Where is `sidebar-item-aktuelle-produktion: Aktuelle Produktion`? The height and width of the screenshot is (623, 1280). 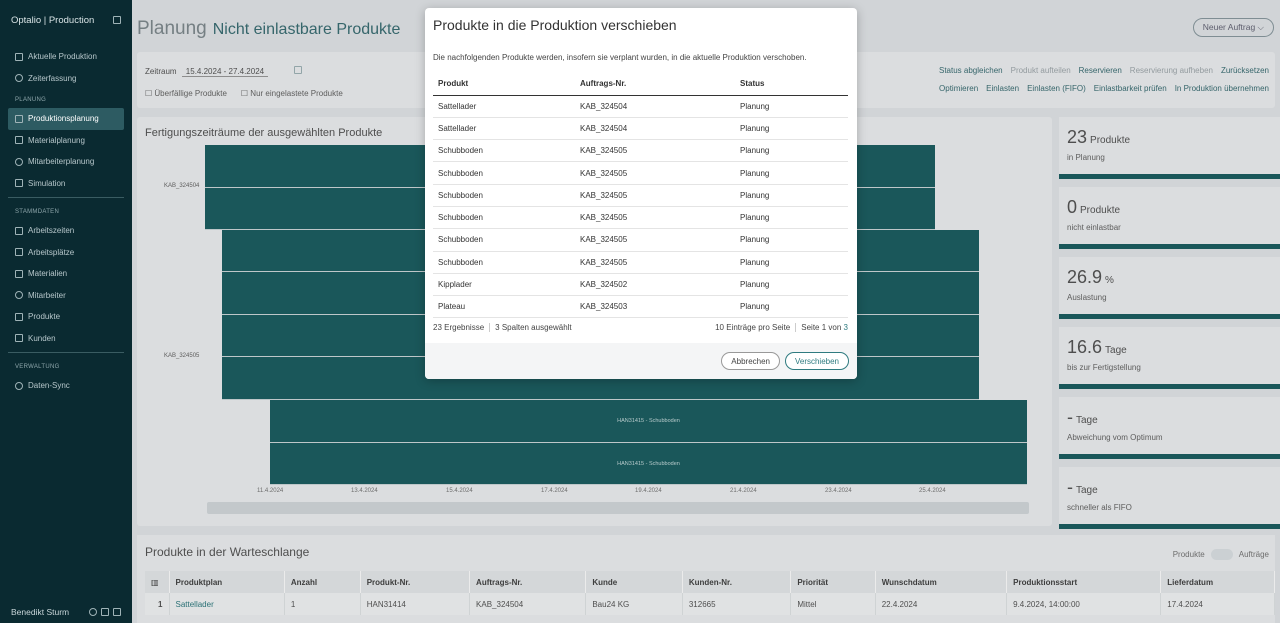
sidebar-item-aktuelle-produktion: Aktuelle Produktion is located at coordinates (66, 57).